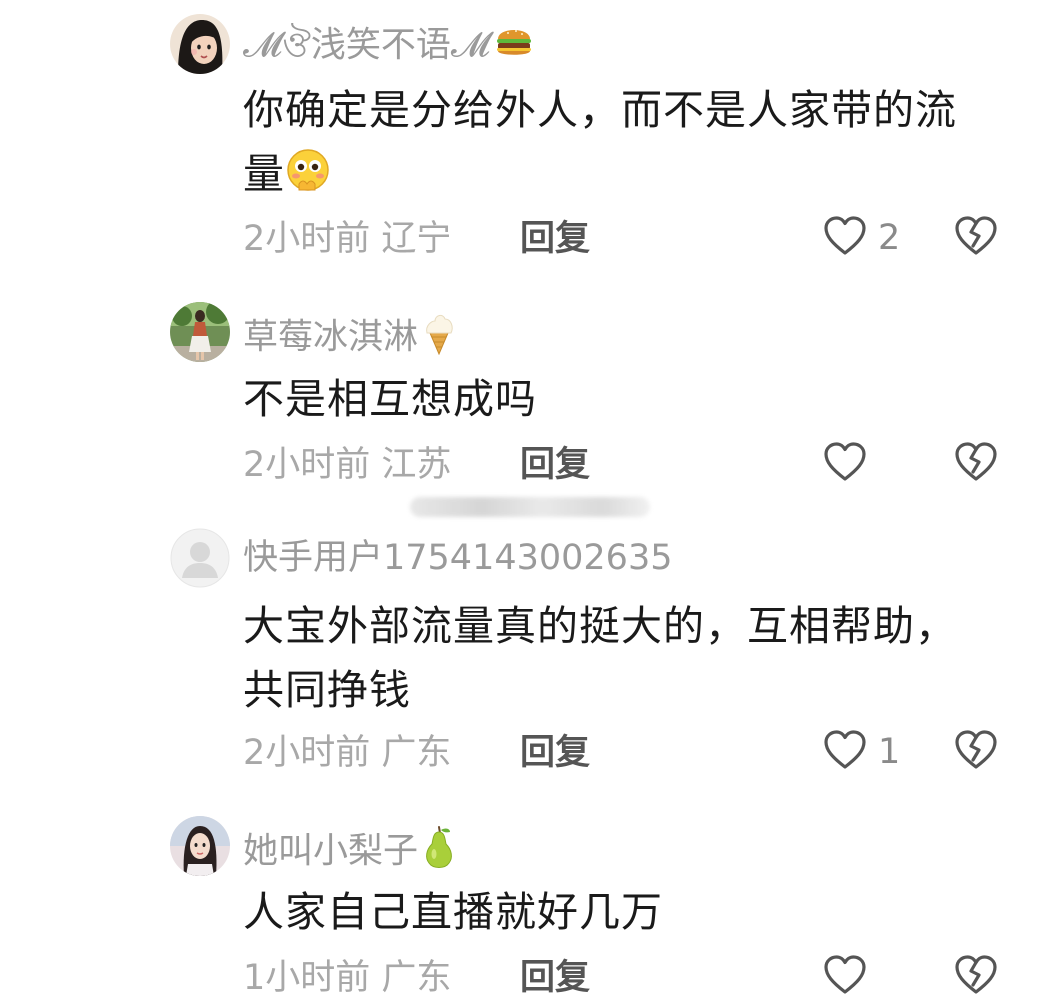 This screenshot has height=1006, width=1061. Describe the element at coordinates (889, 752) in the screenshot. I see `like-count: 1` at that location.